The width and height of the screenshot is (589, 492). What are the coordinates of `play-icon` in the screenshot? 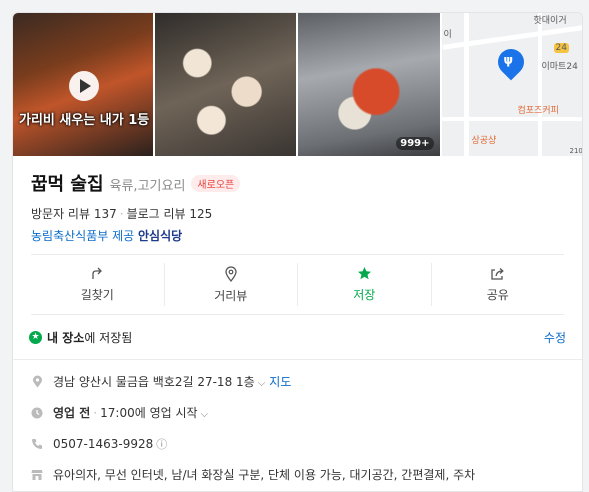 It's located at (84, 86).